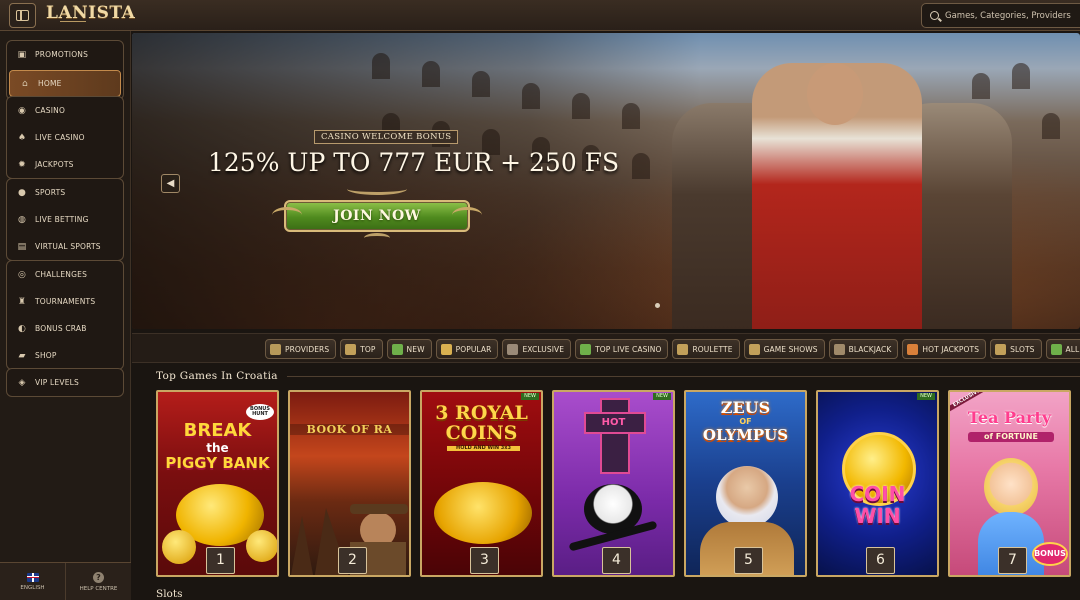  Describe the element at coordinates (513, 349) in the screenshot. I see `exclusive-icon` at that location.